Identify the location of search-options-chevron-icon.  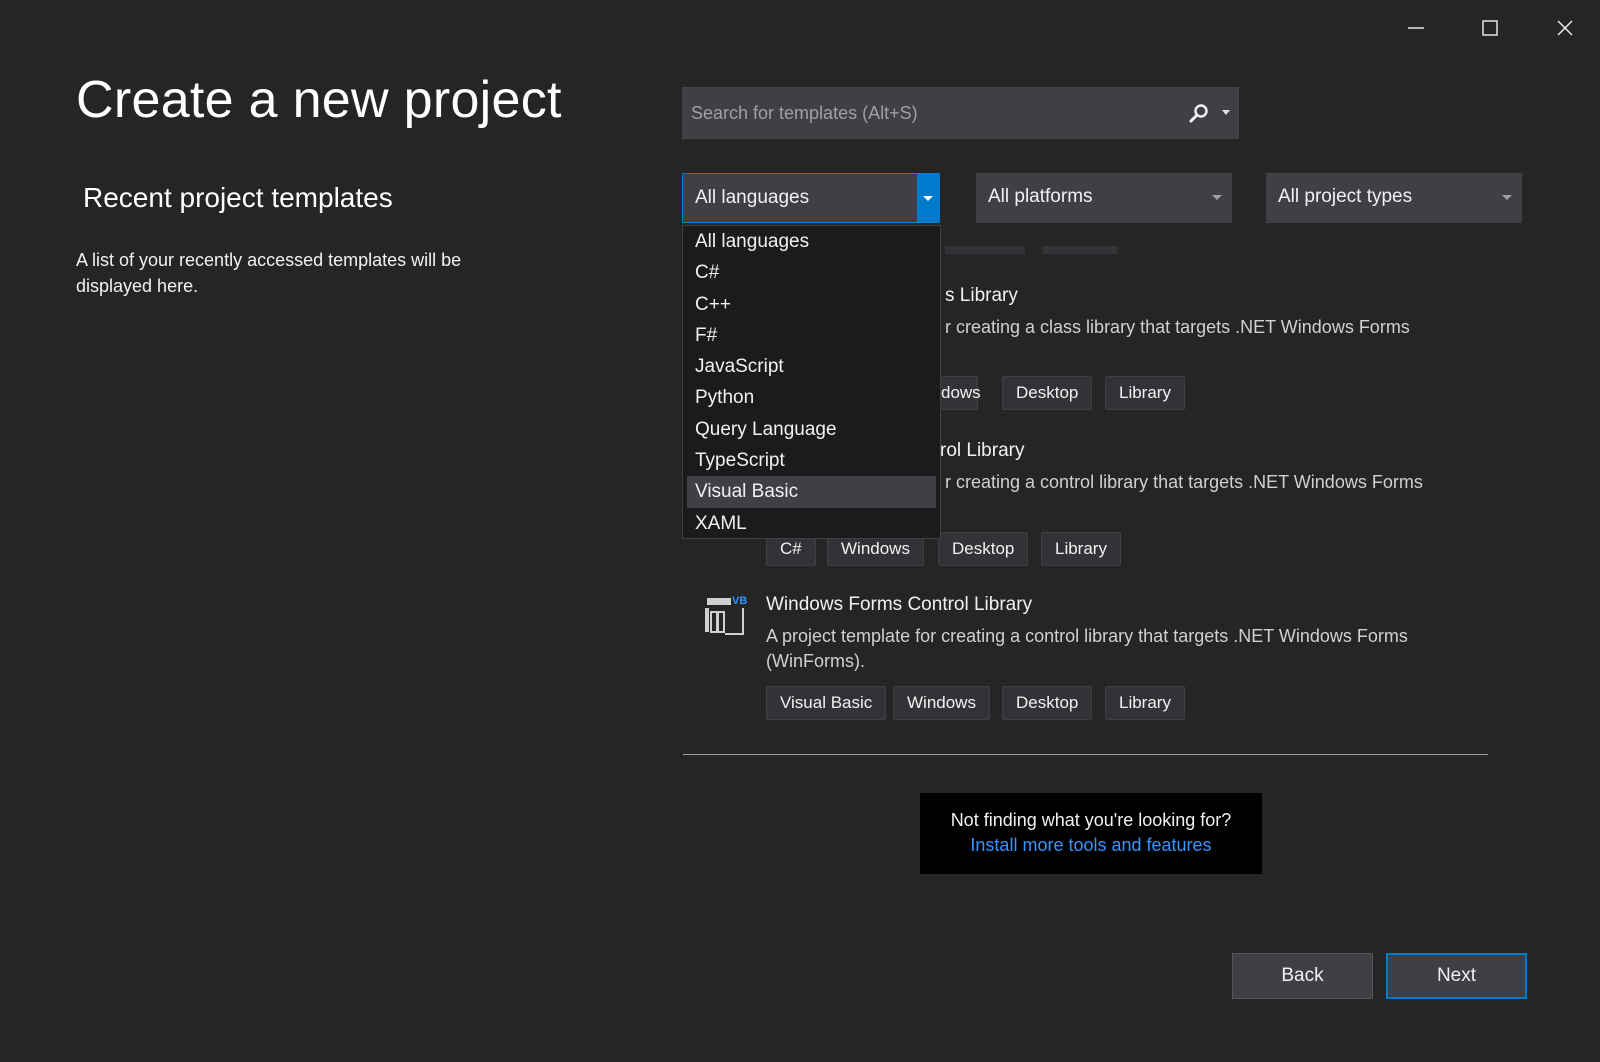
(1226, 112).